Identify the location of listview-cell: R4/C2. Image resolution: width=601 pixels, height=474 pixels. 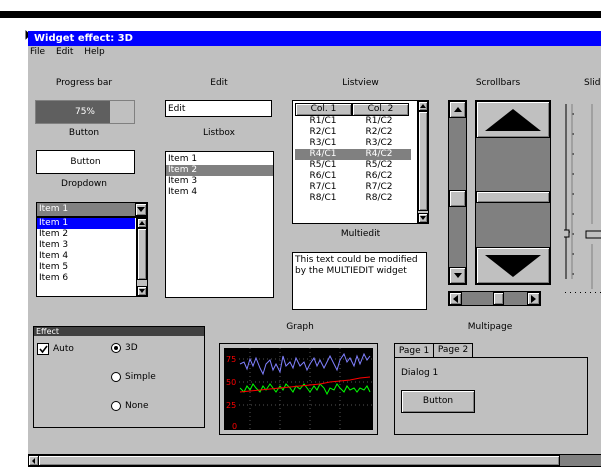
(379, 154).